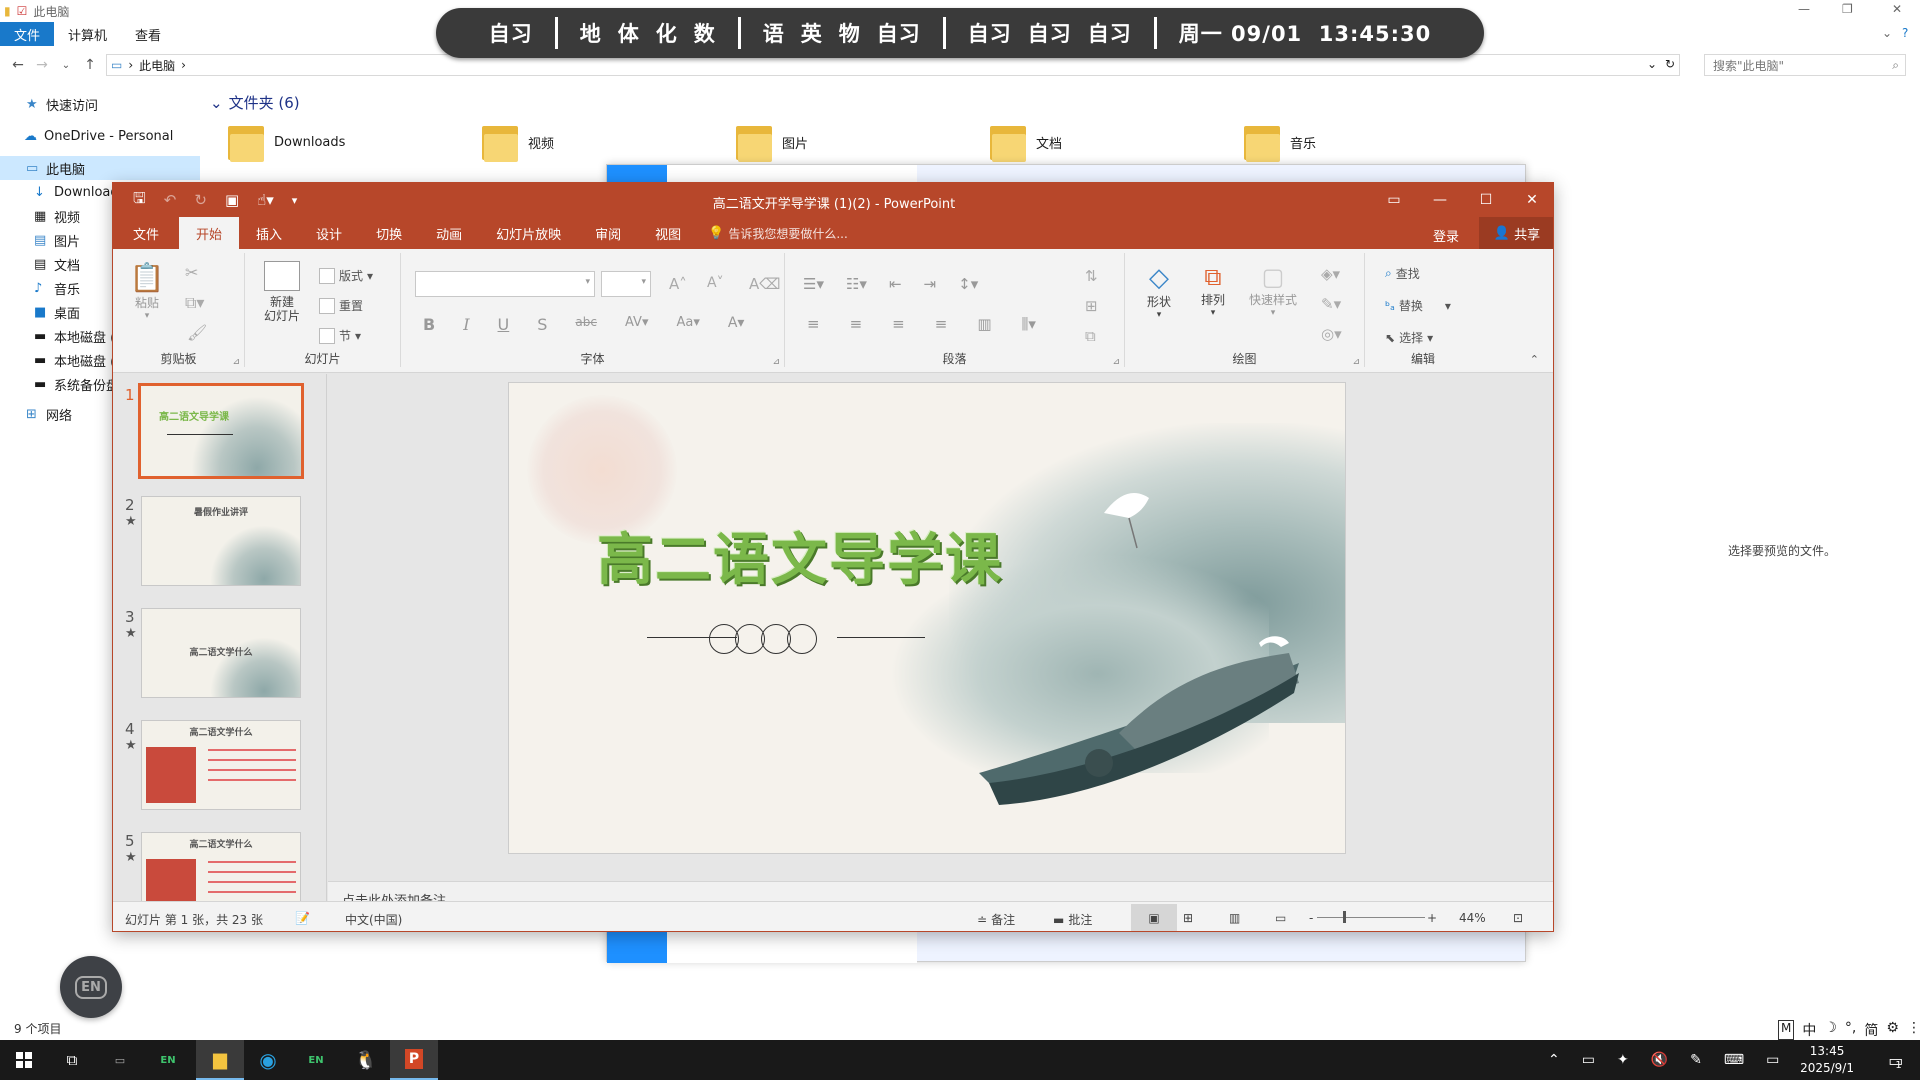 The image size is (1920, 1080). Describe the element at coordinates (1847, 9) in the screenshot. I see `restore-icon: ❐` at that location.